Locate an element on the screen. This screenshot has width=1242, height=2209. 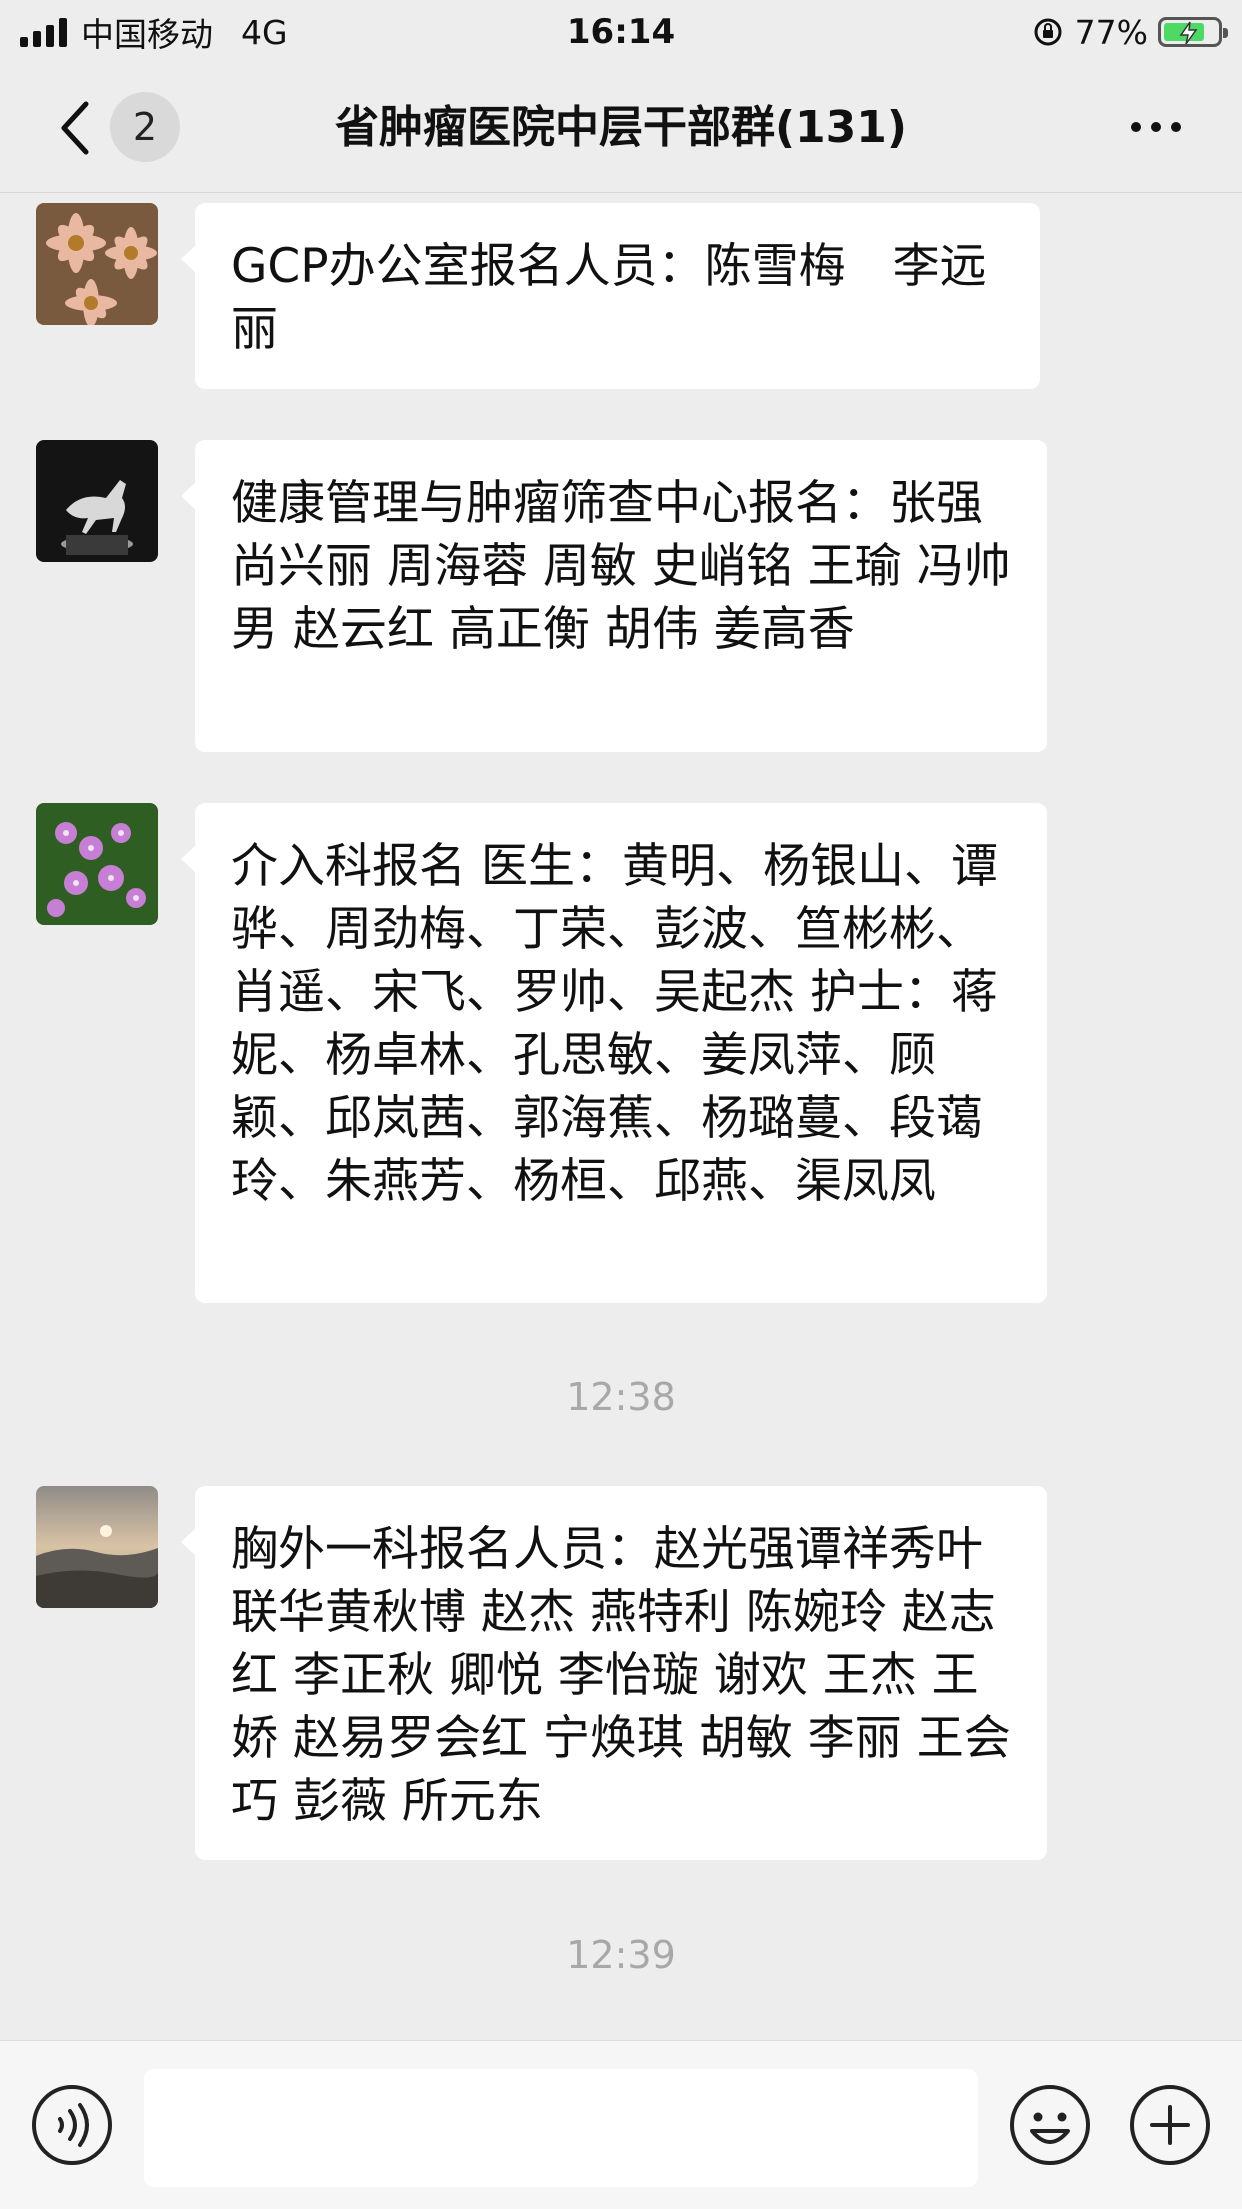
battery-icon is located at coordinates (1193, 32).